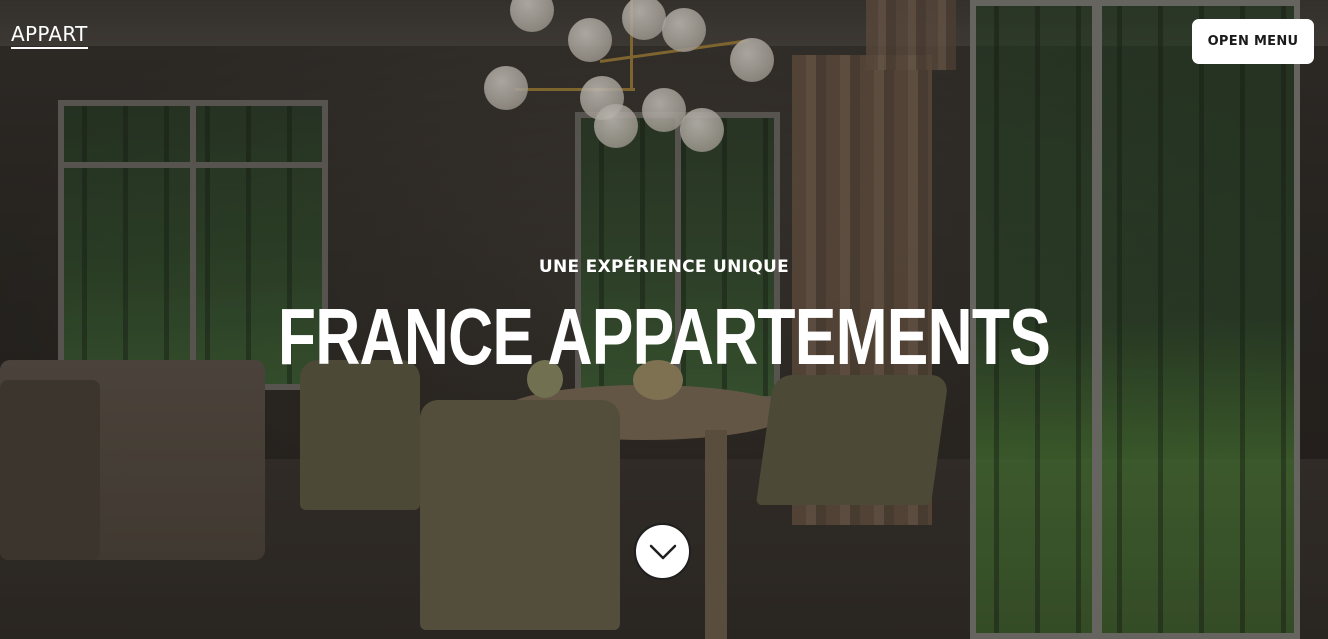  What do you see at coordinates (664, 336) in the screenshot?
I see `hero-title: FRANCE APPARTEMENTS` at bounding box center [664, 336].